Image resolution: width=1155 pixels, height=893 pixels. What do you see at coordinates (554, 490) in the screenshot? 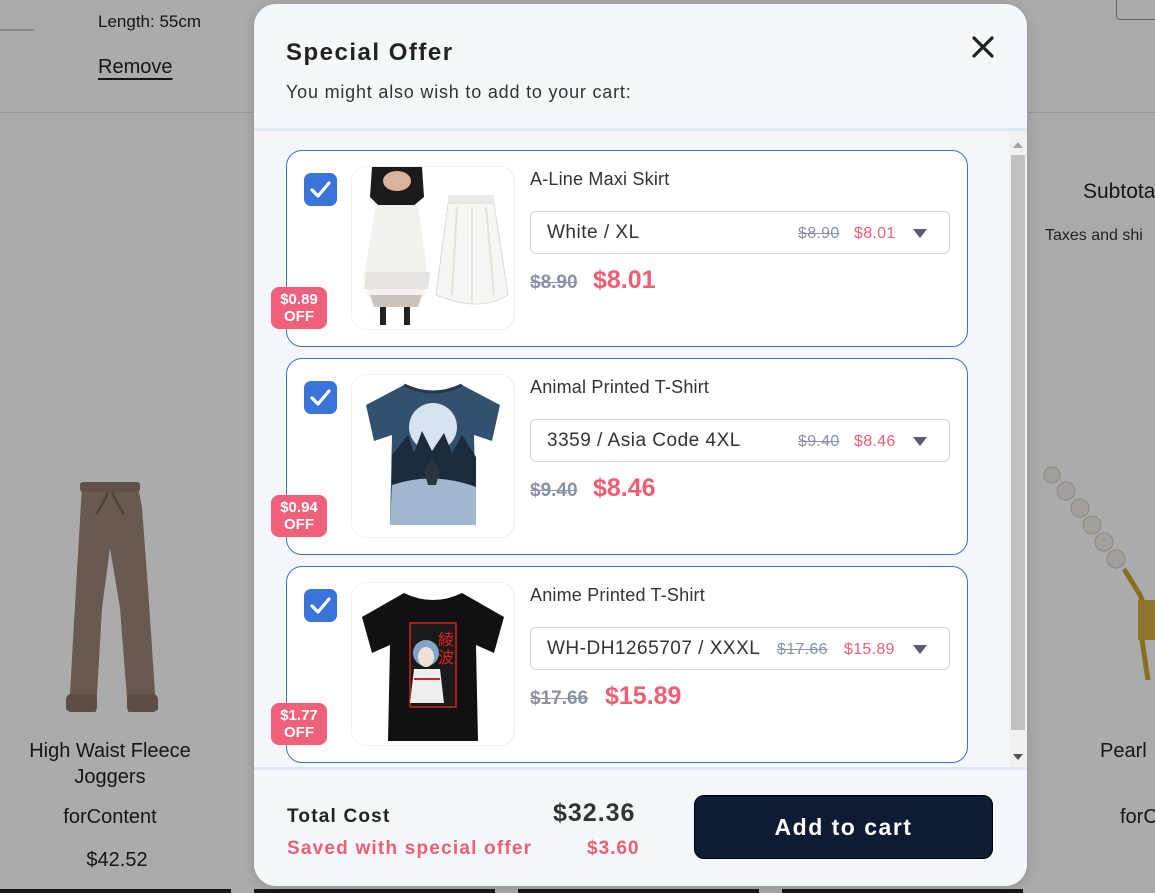
I see `item-old-price: $9.40` at bounding box center [554, 490].